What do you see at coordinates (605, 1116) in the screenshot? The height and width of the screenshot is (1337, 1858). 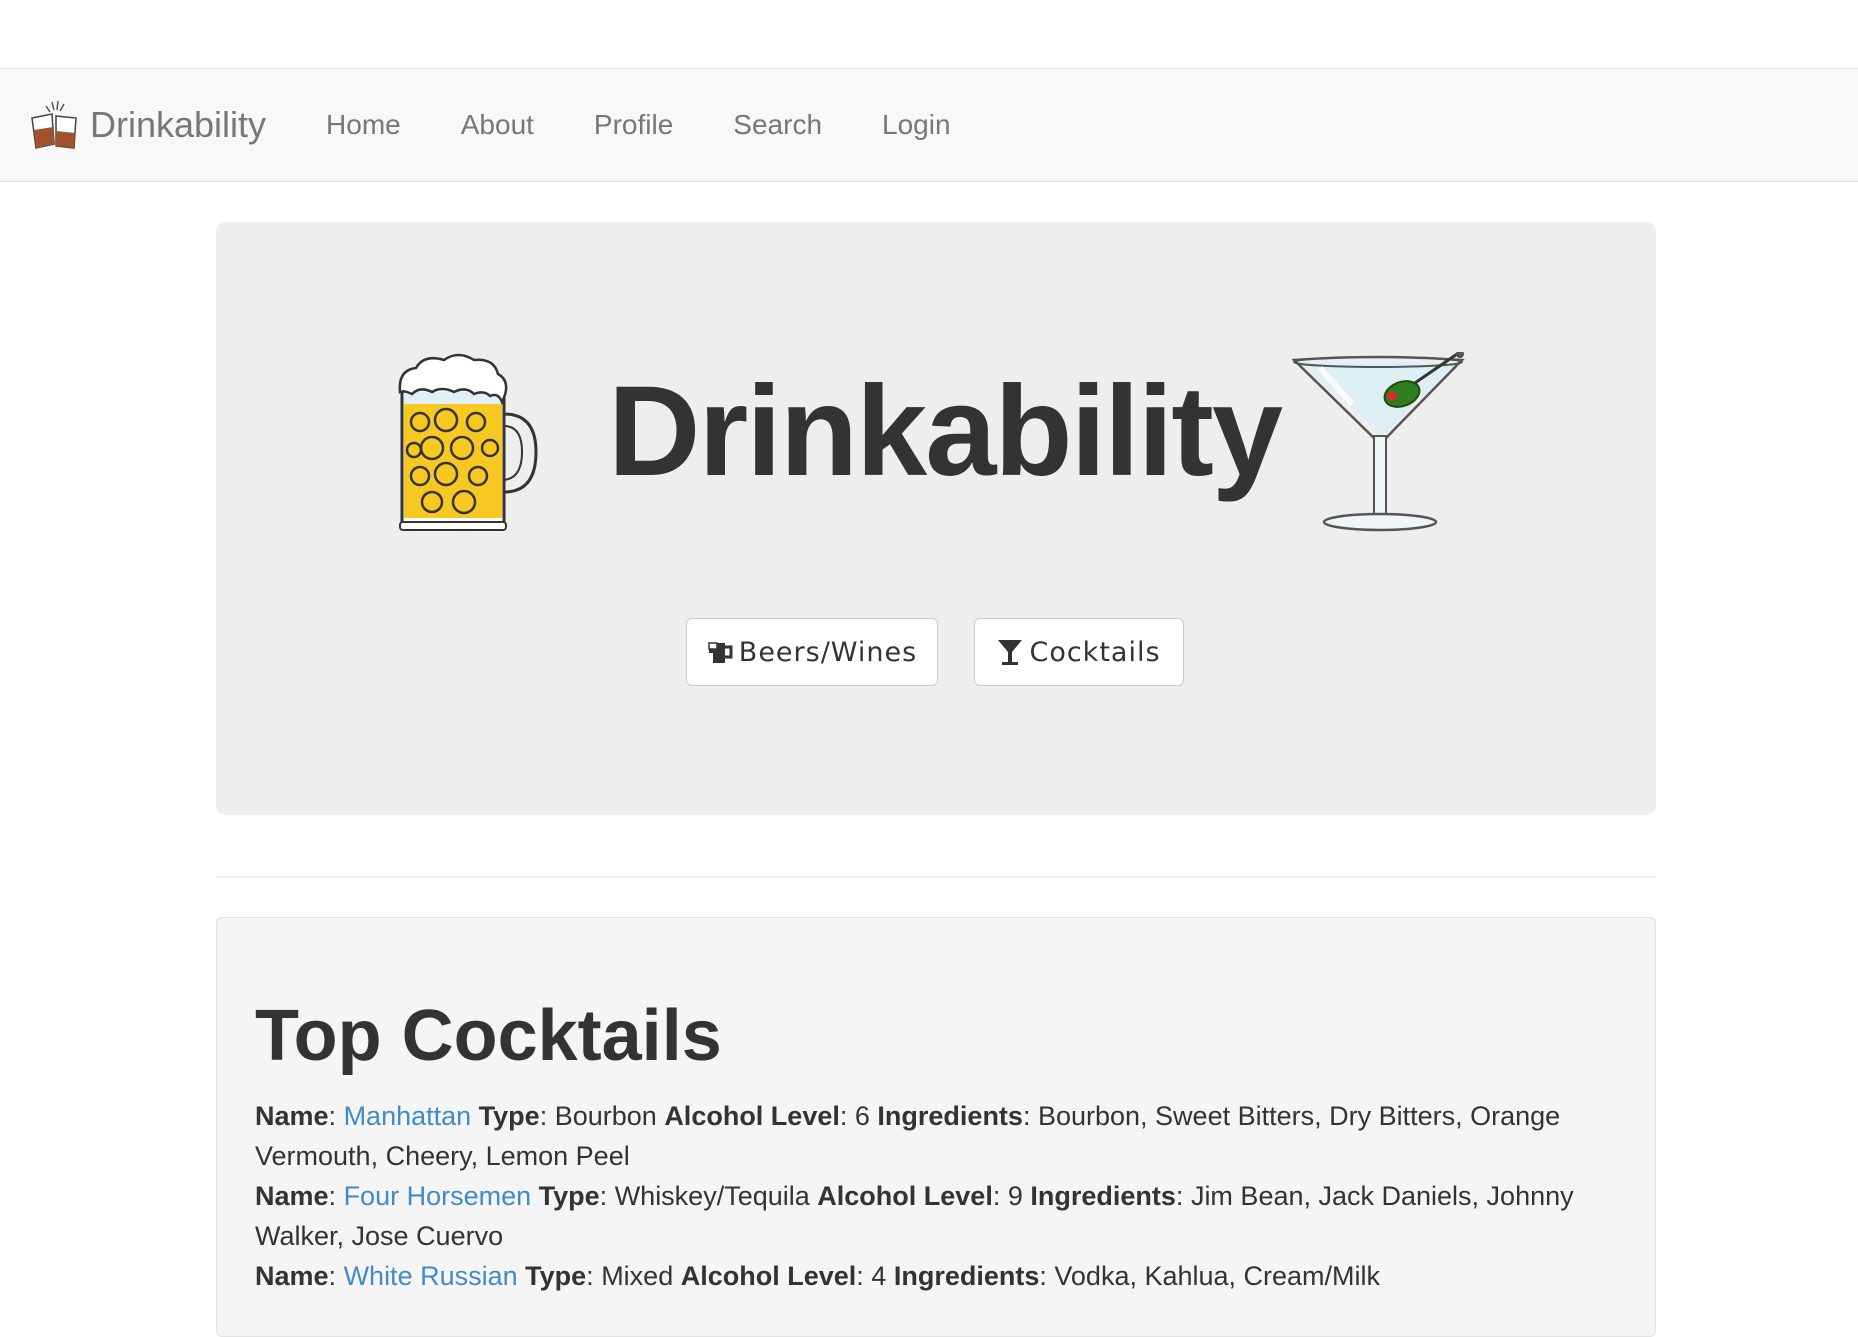 I see `type-value: Bourbon` at bounding box center [605, 1116].